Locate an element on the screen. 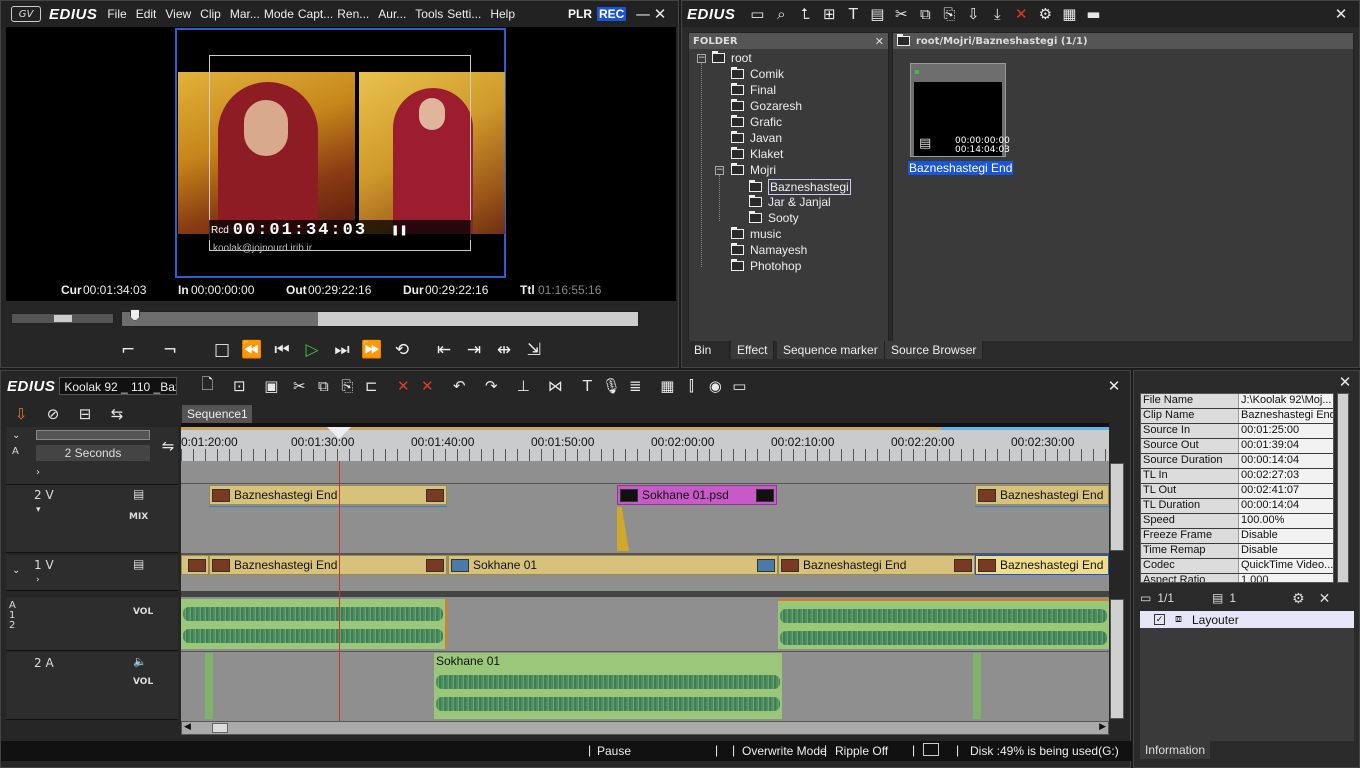  properties-icon: ⚙ is located at coordinates (1045, 14).